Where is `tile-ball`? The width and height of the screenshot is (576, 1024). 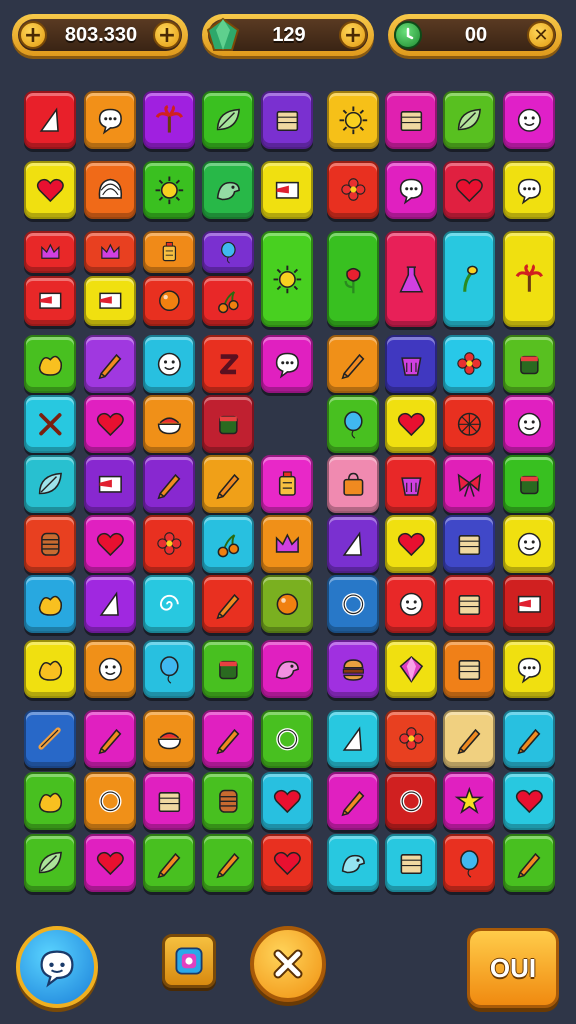
tile-ball is located at coordinates (469, 424).